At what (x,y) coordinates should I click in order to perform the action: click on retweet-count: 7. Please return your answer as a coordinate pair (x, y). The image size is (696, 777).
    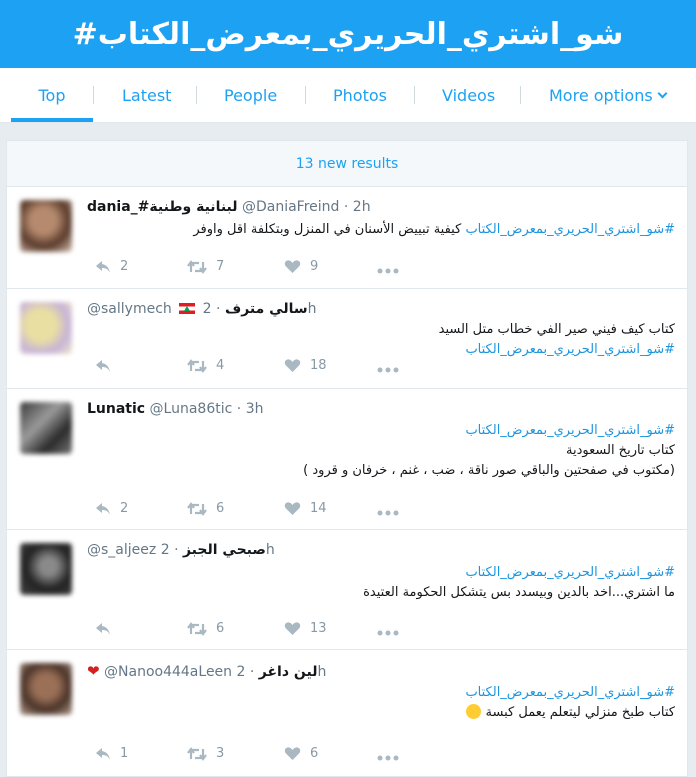
    Looking at the image, I should click on (220, 266).